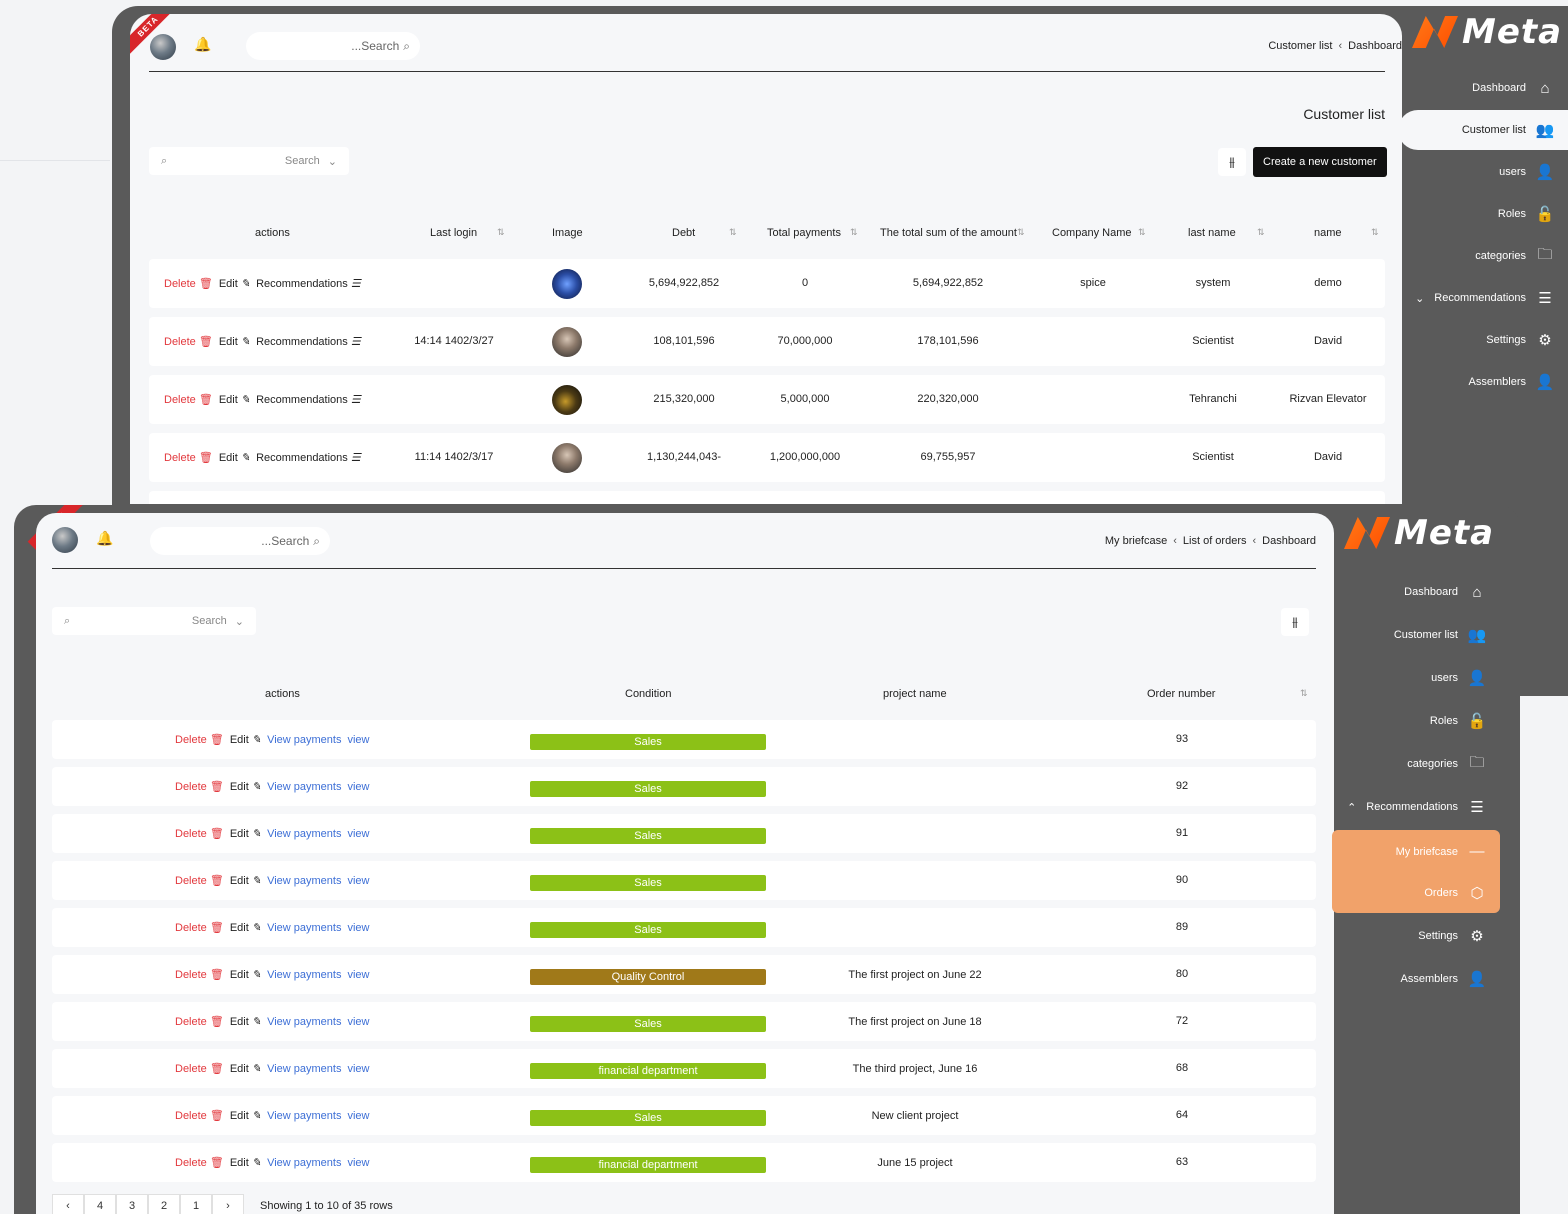 Image resolution: width=1568 pixels, height=1214 pixels. What do you see at coordinates (1212, 233) in the screenshot?
I see `header-last-name: last name` at bounding box center [1212, 233].